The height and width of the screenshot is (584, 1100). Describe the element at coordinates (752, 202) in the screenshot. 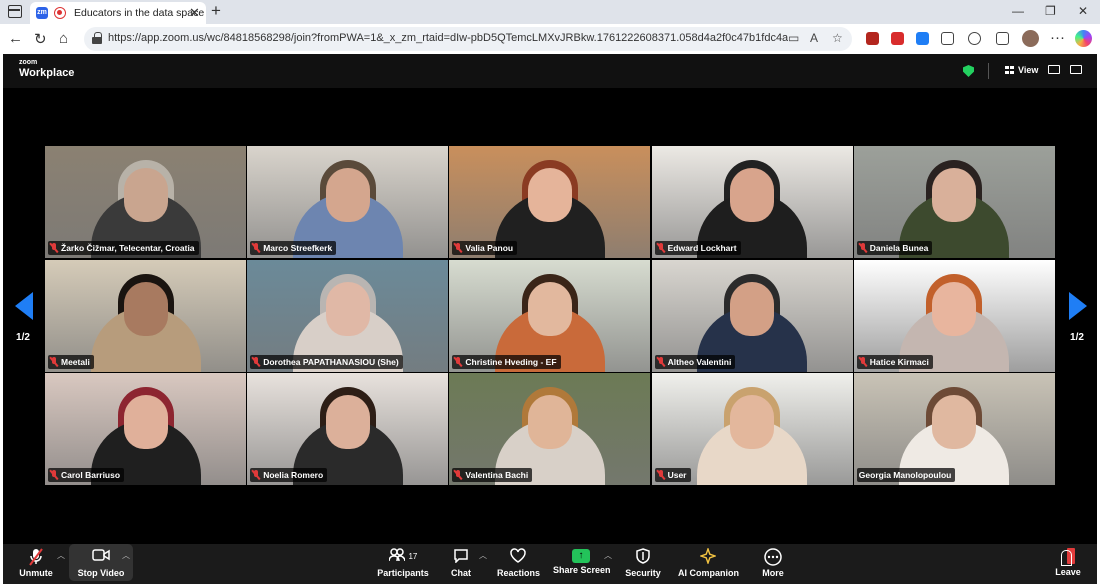

I see `participant-tile: Edward Lockhart` at that location.